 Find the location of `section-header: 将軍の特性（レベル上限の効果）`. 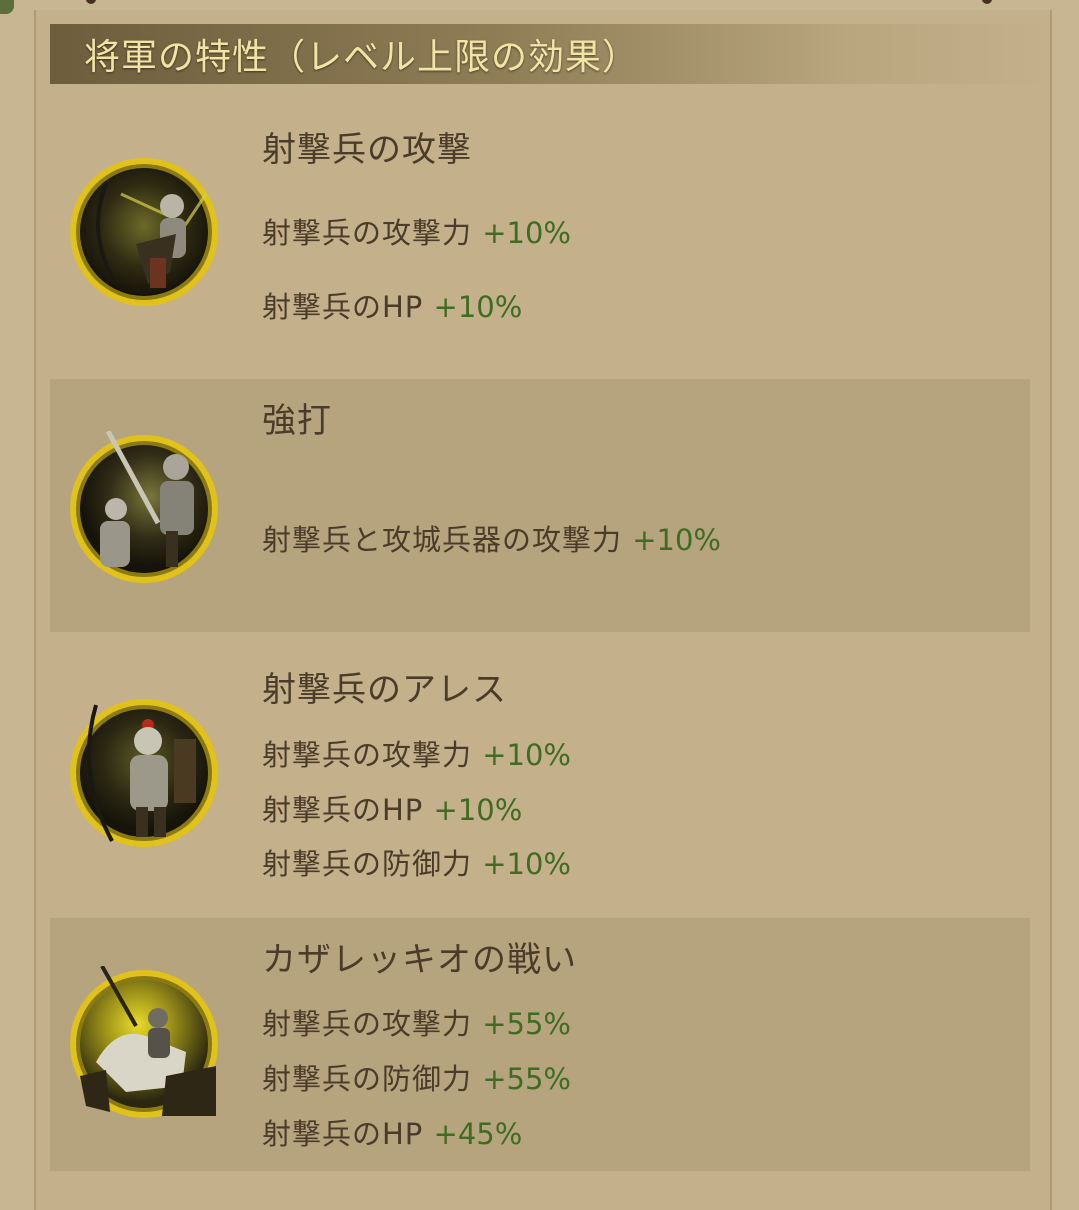

section-header: 将軍の特性（レベル上限の効果） is located at coordinates (550, 54).